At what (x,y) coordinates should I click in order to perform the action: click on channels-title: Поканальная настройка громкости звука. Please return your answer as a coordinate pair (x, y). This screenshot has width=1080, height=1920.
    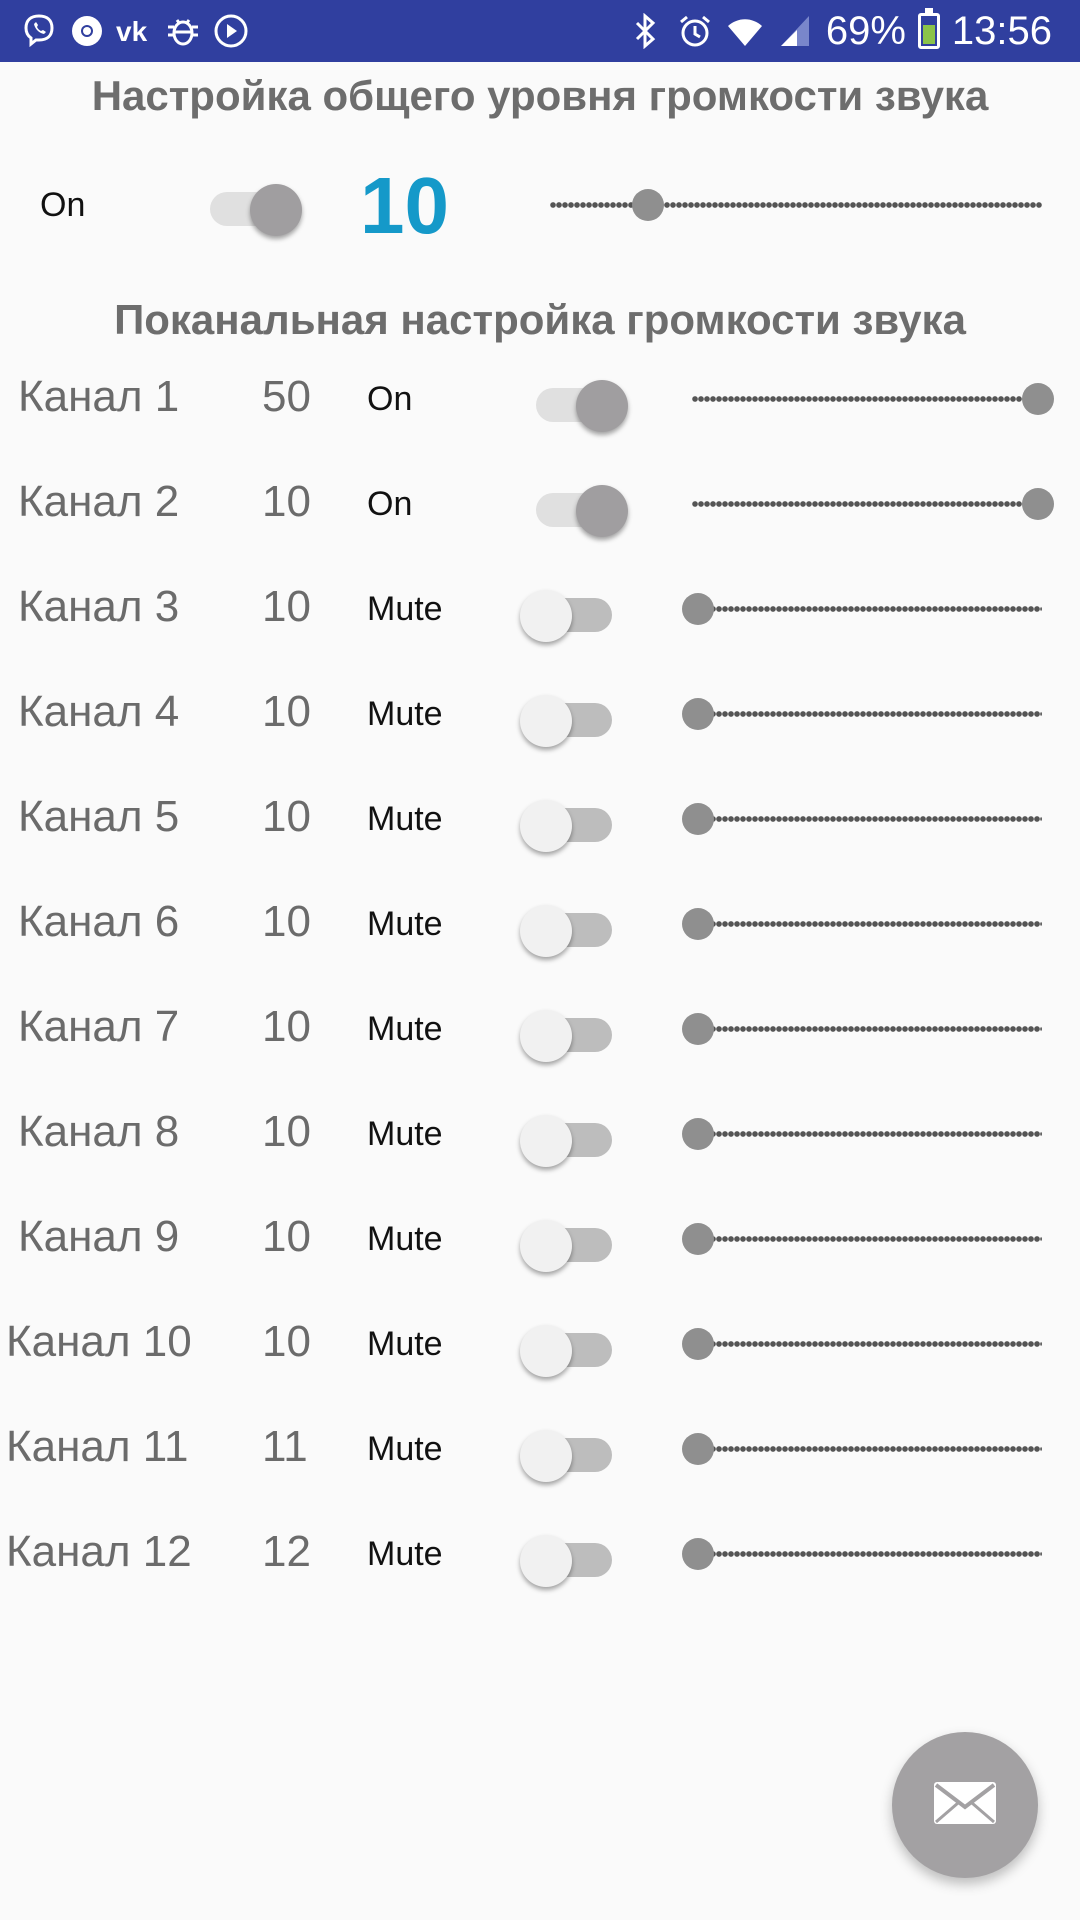
    Looking at the image, I should click on (540, 319).